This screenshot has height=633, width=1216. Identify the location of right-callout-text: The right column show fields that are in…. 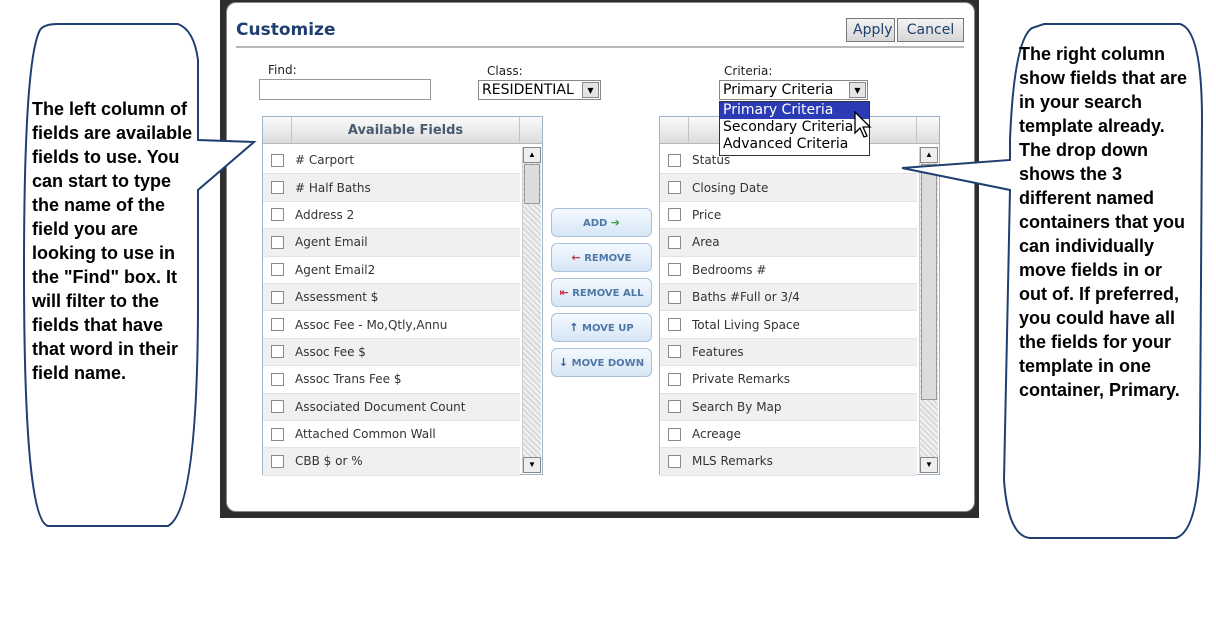
(1103, 222).